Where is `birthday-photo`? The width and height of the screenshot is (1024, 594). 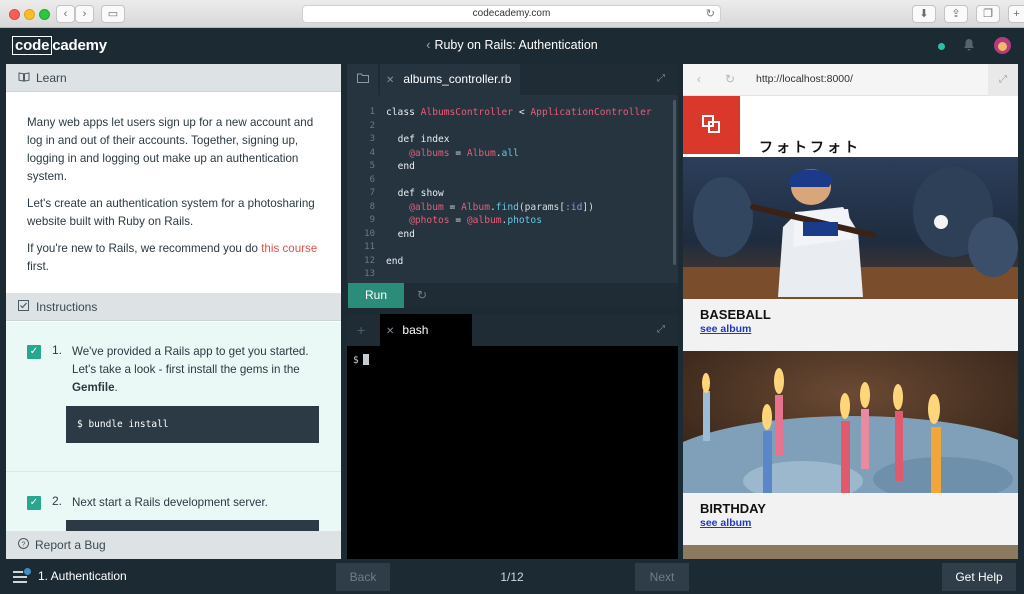 birthday-photo is located at coordinates (850, 422).